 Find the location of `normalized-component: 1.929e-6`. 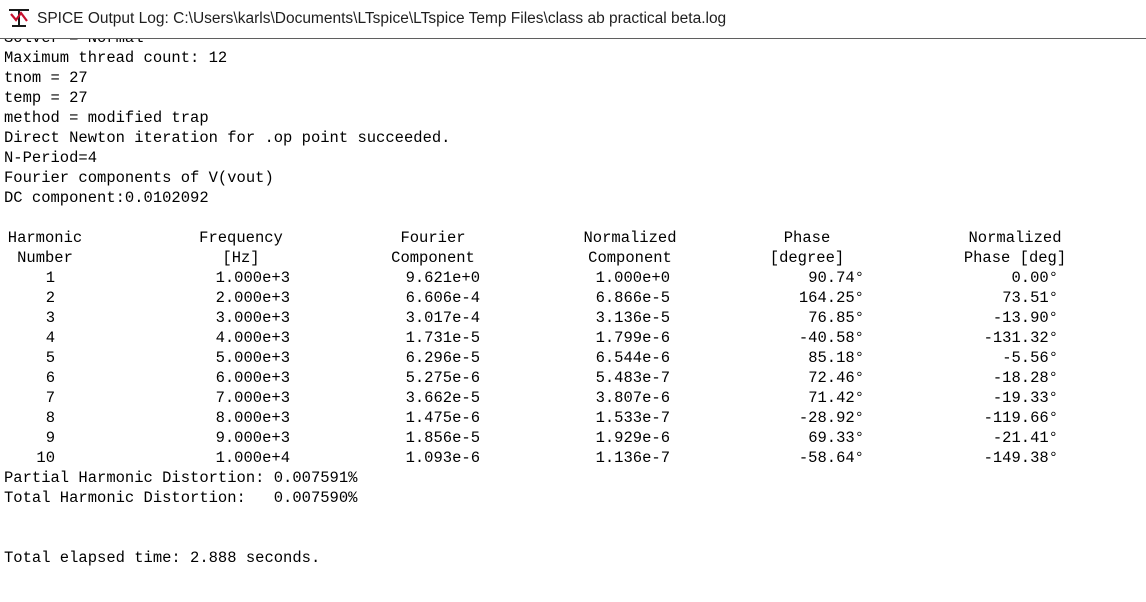

normalized-component: 1.929e-6 is located at coordinates (632, 438).